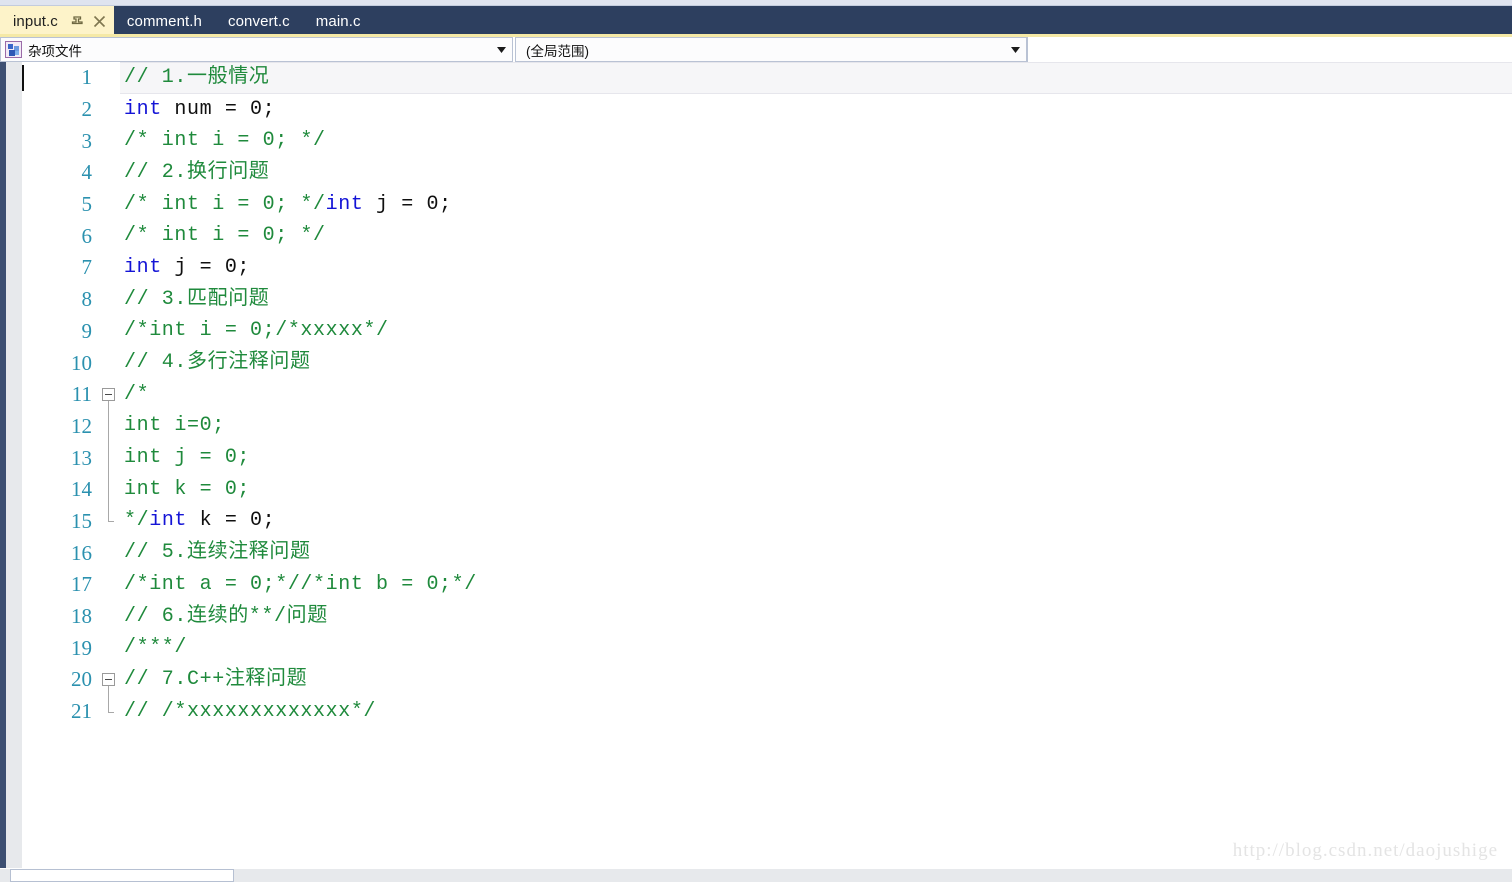 The width and height of the screenshot is (1512, 882). What do you see at coordinates (816, 585) in the screenshot?
I see `code-line-content: /*int a = 0;*//*int b = 0;*/` at bounding box center [816, 585].